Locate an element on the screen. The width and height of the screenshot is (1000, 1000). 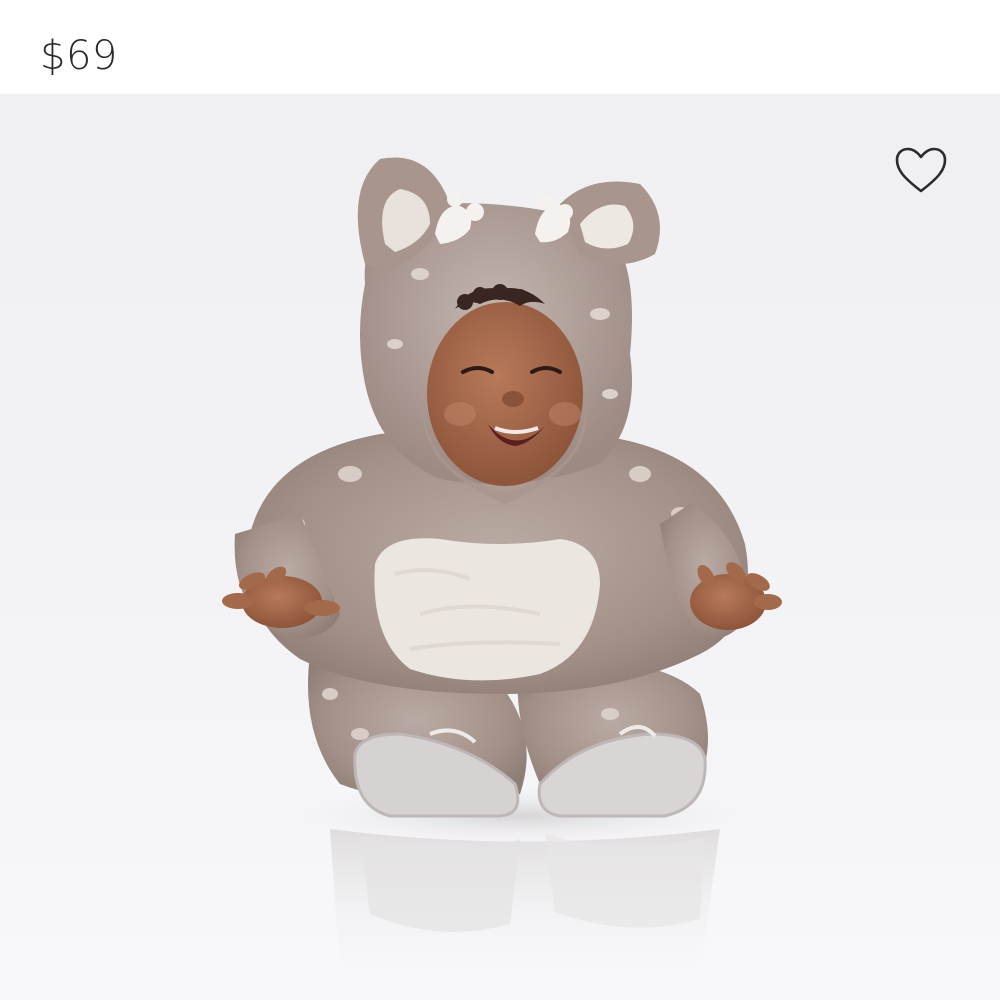
belly-patch is located at coordinates (487, 609).